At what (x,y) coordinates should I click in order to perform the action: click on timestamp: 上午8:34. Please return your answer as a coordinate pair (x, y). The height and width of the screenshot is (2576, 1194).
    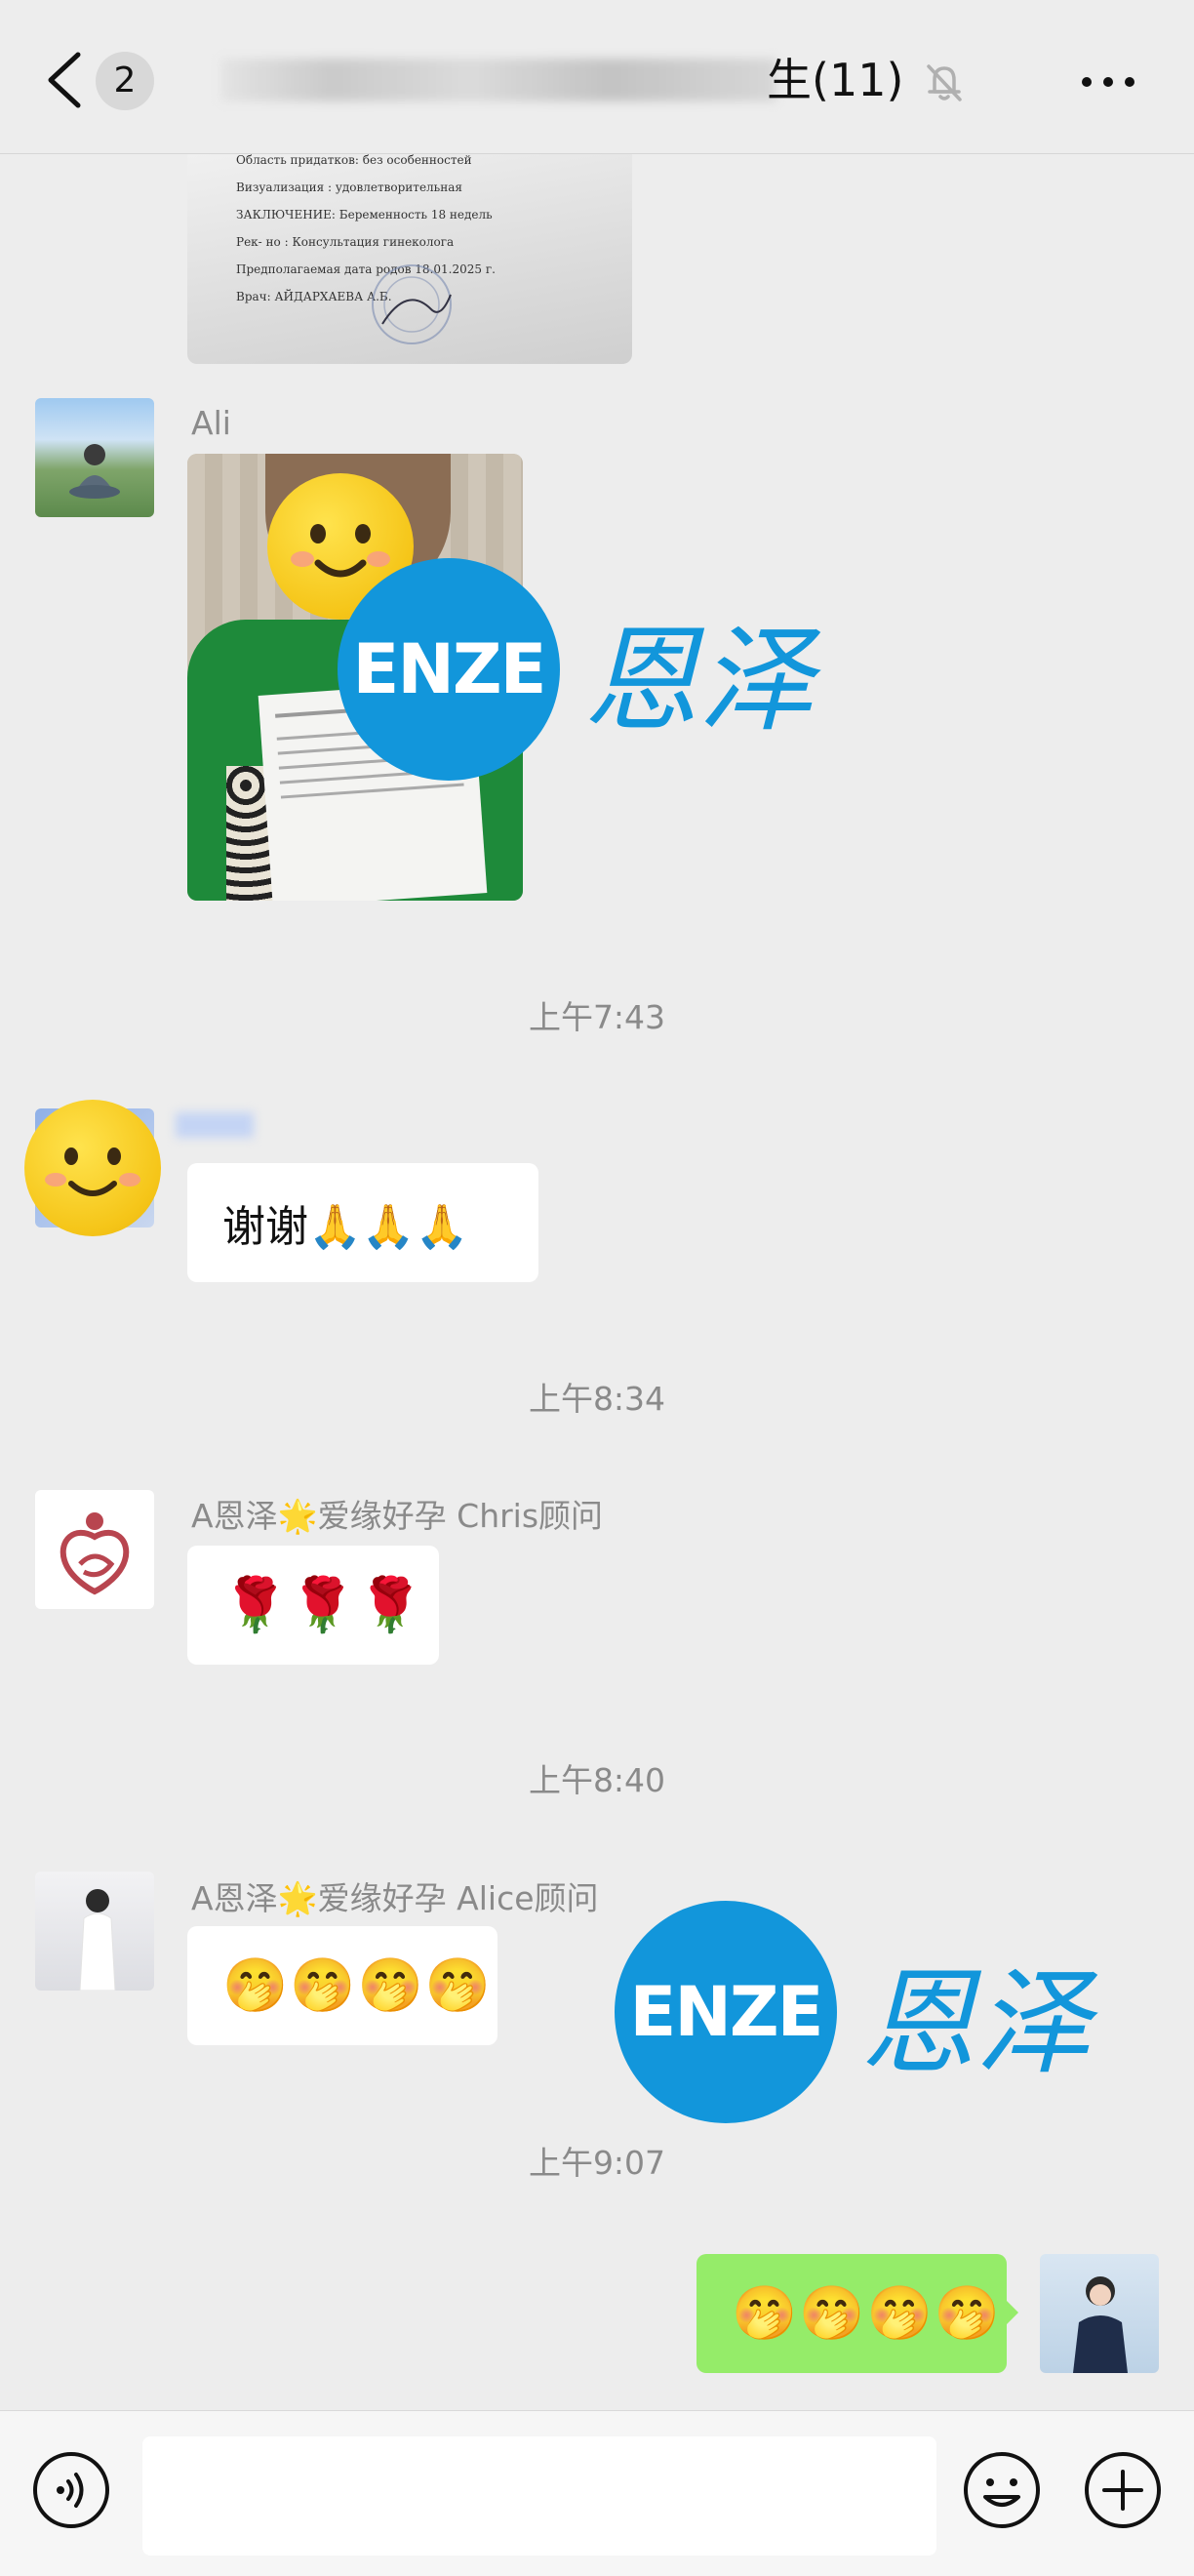
    Looking at the image, I should click on (597, 1399).